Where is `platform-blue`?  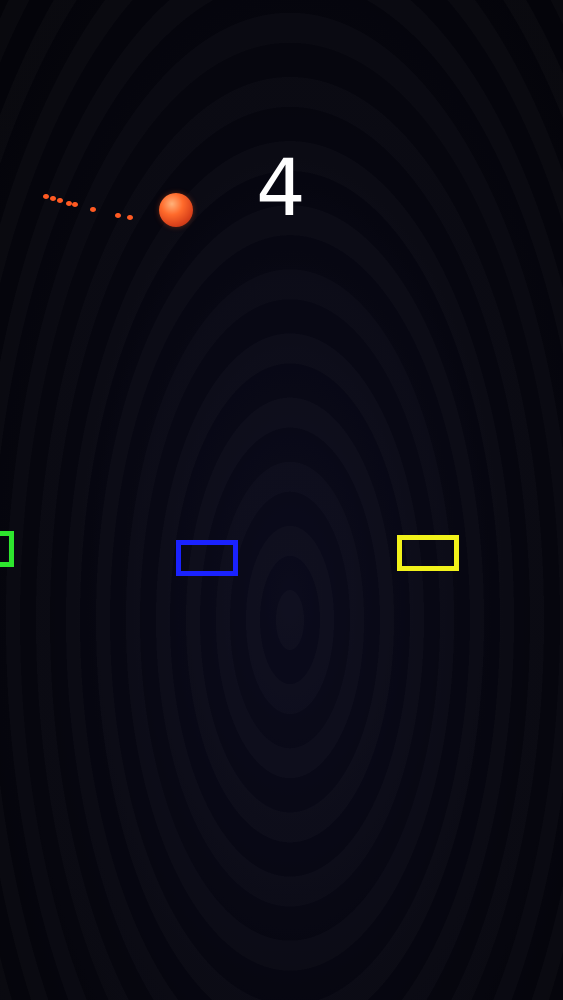
platform-blue is located at coordinates (207, 558).